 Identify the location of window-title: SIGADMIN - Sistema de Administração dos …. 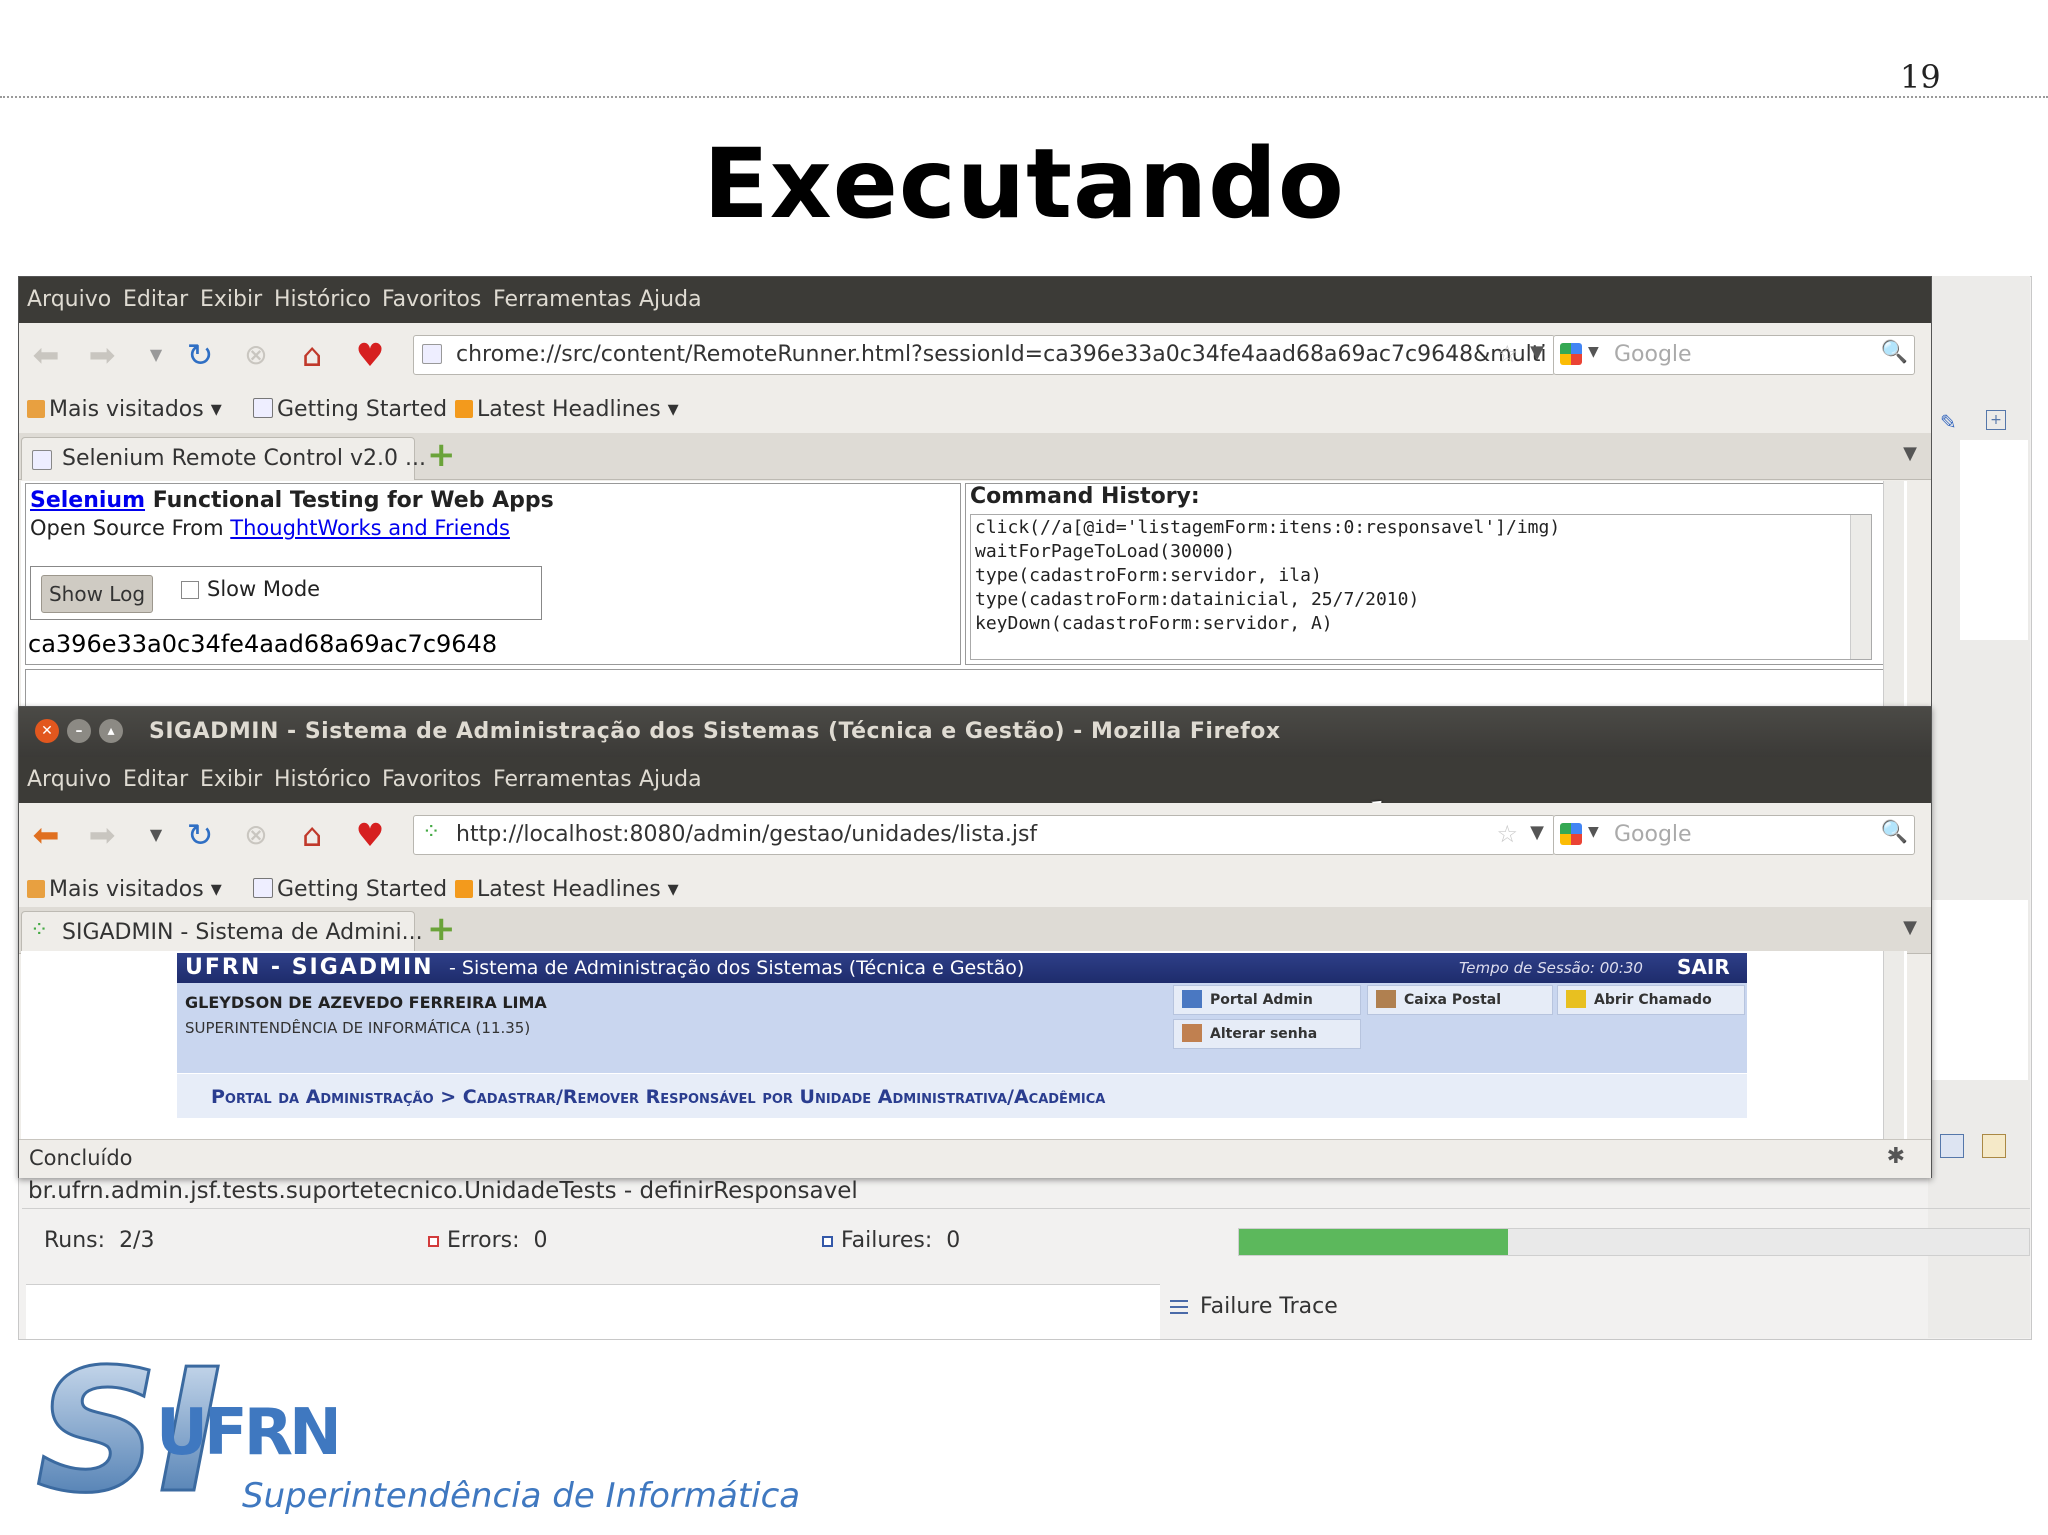
(715, 731).